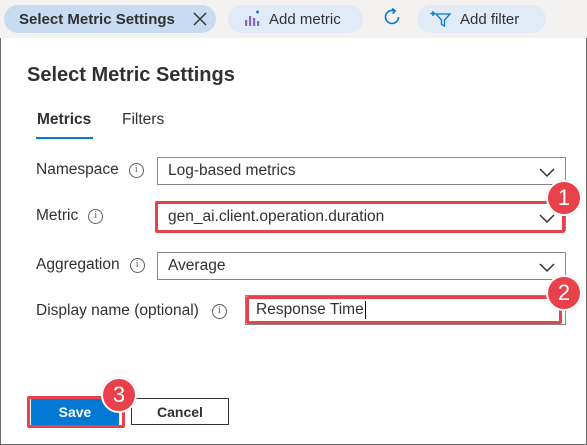 Image resolution: width=587 pixels, height=445 pixels. Describe the element at coordinates (117, 310) in the screenshot. I see `display-name-label: Display name (optional)` at that location.